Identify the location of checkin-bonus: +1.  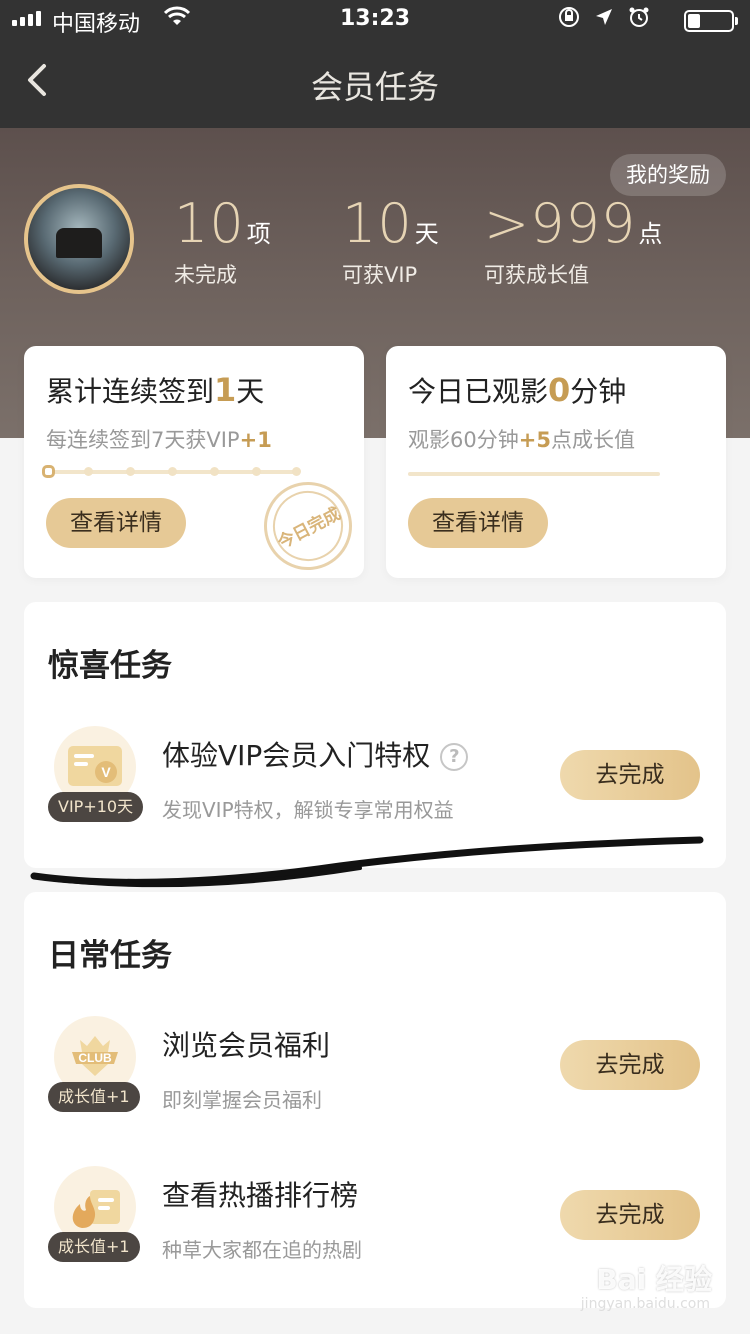
(255, 440).